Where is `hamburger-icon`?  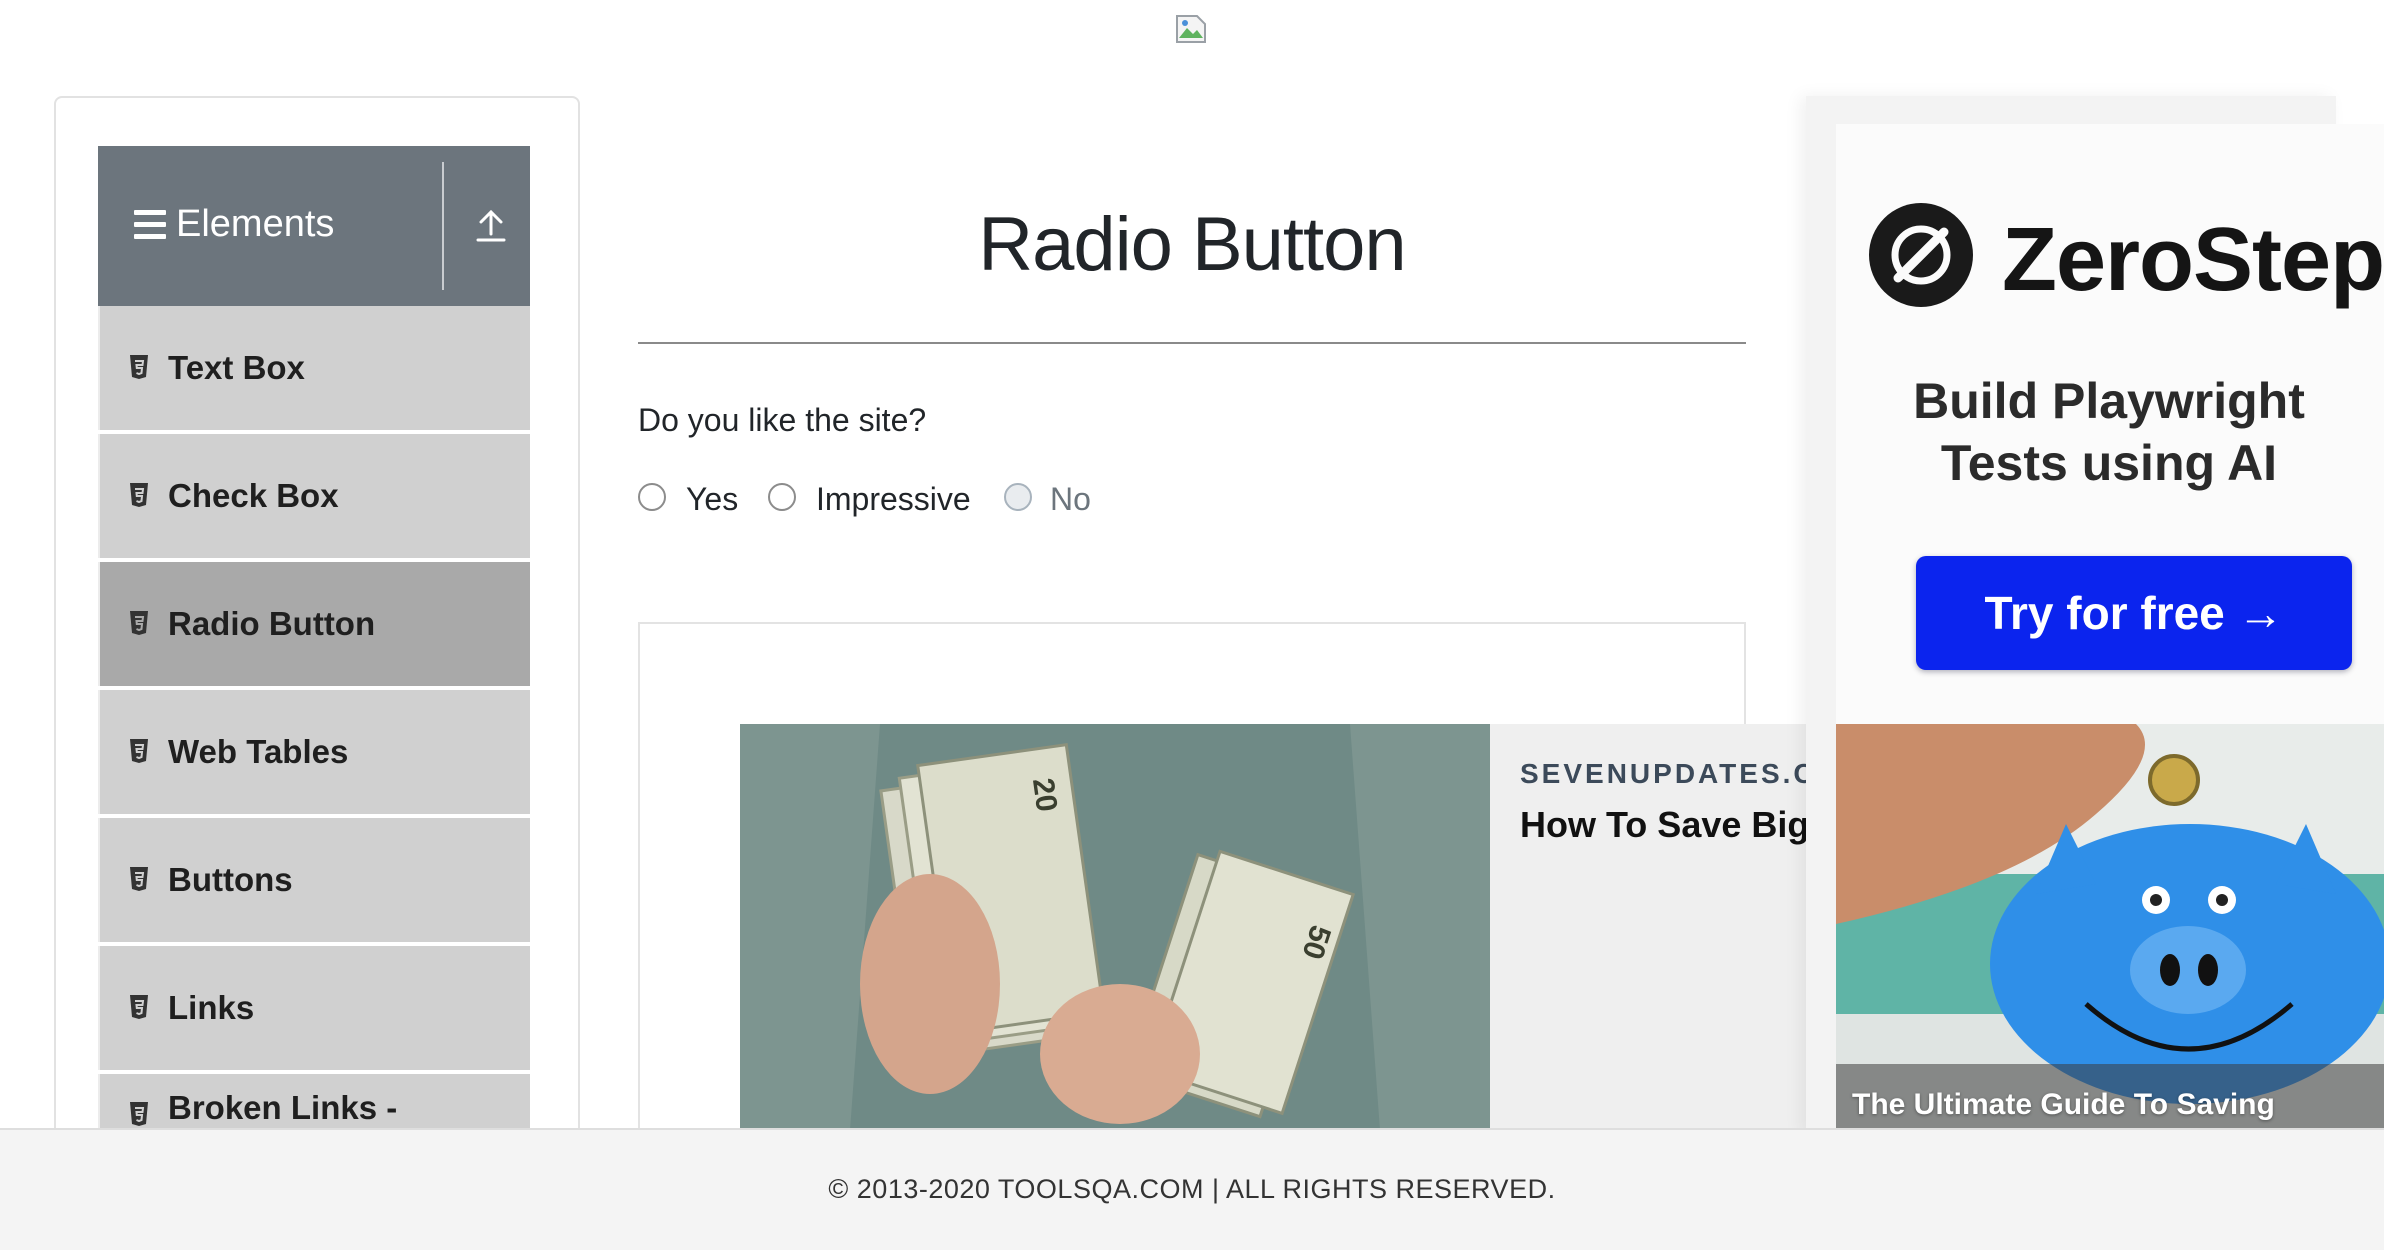 hamburger-icon is located at coordinates (150, 225).